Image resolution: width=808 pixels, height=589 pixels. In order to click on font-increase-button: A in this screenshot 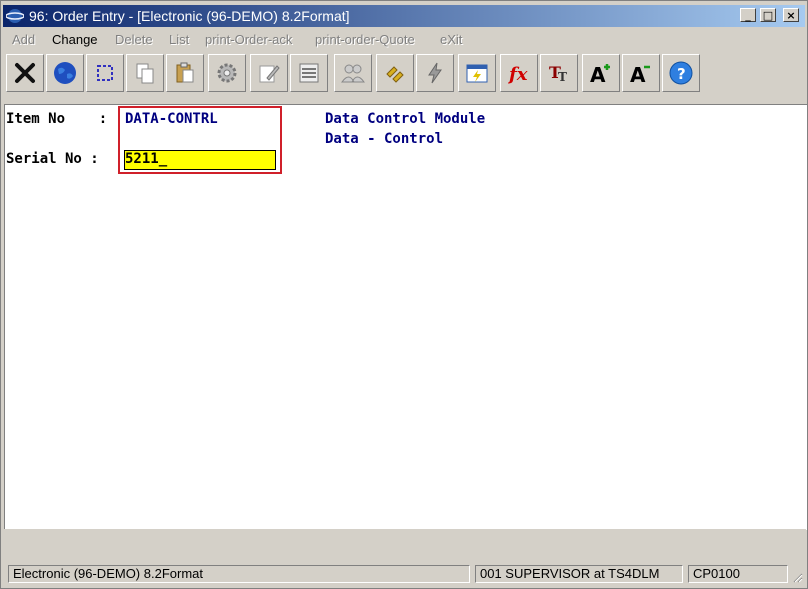, I will do `click(601, 73)`.